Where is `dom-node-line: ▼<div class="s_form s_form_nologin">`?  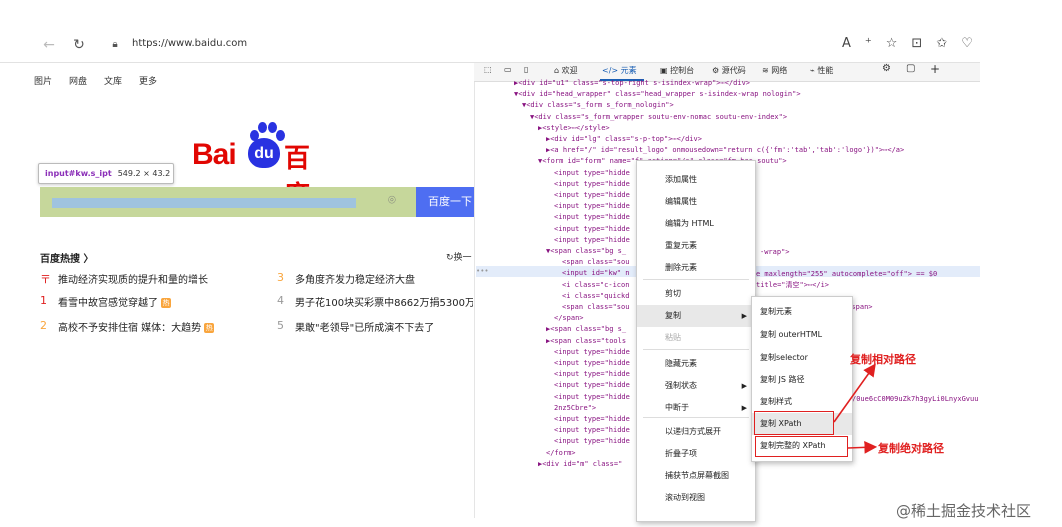 dom-node-line: ▼<div class="s_form s_form_nologin"> is located at coordinates (598, 105).